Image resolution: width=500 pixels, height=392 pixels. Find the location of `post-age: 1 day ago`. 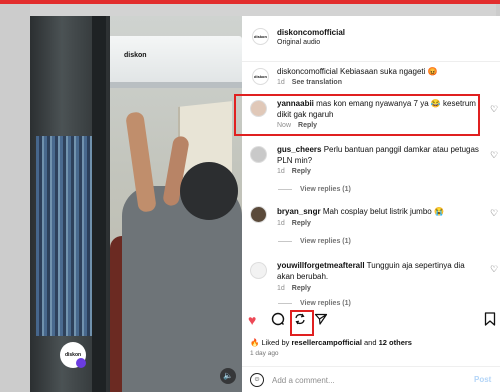

post-age: 1 day ago is located at coordinates (264, 353).